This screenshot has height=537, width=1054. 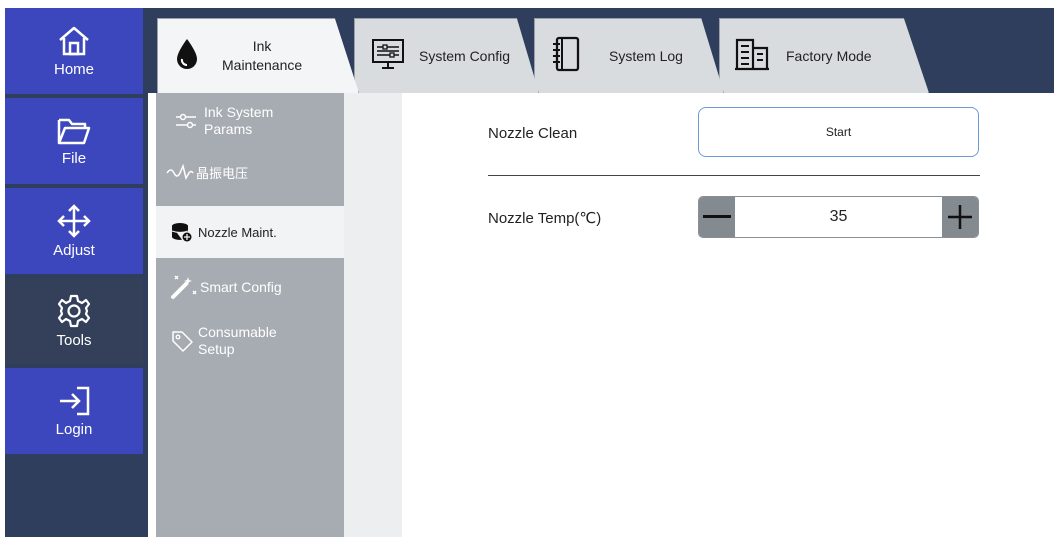 I want to click on minus-icon, so click(x=717, y=216).